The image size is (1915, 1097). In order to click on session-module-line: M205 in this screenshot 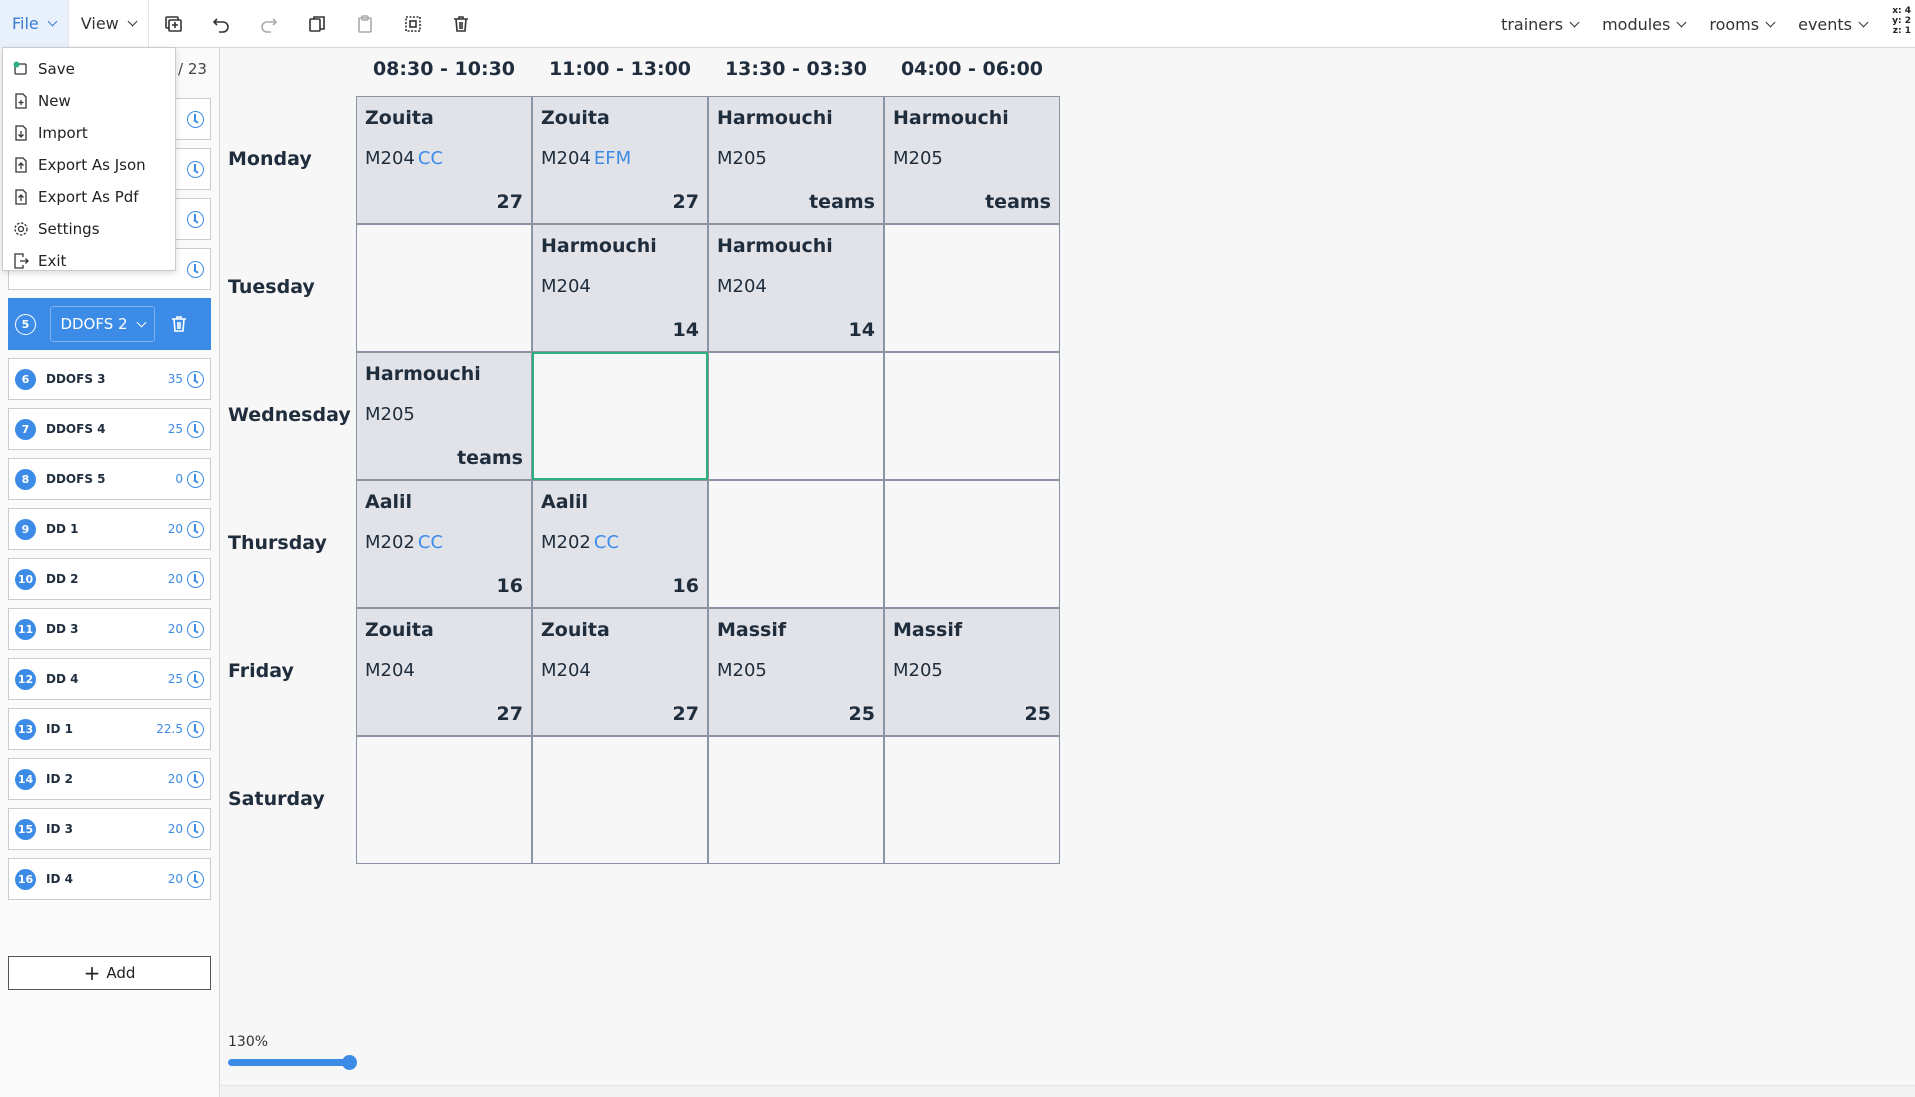, I will do `click(743, 670)`.